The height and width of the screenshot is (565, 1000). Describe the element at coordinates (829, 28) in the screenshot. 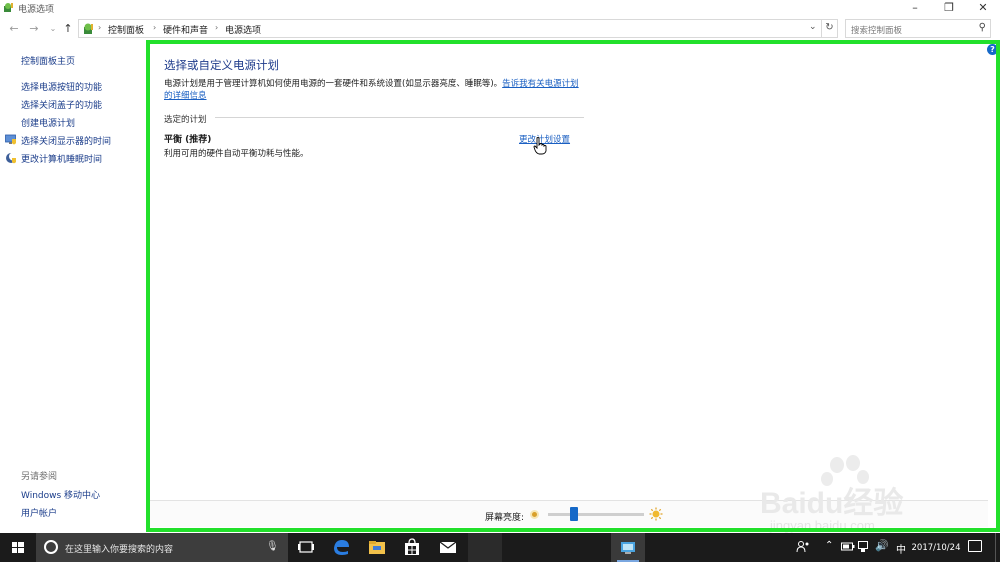

I see `refresh-icon: ↻` at that location.